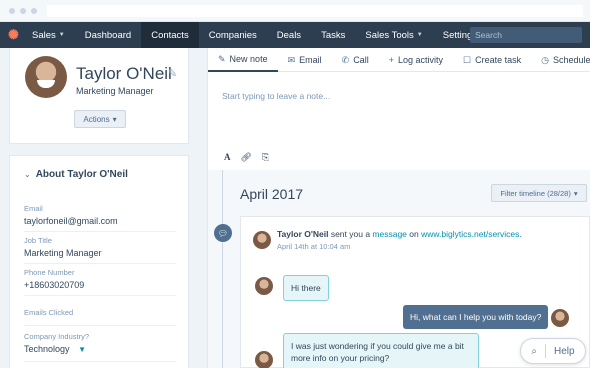  What do you see at coordinates (71, 221) in the screenshot?
I see `field-value: taylorfoneil@gmail.com` at bounding box center [71, 221].